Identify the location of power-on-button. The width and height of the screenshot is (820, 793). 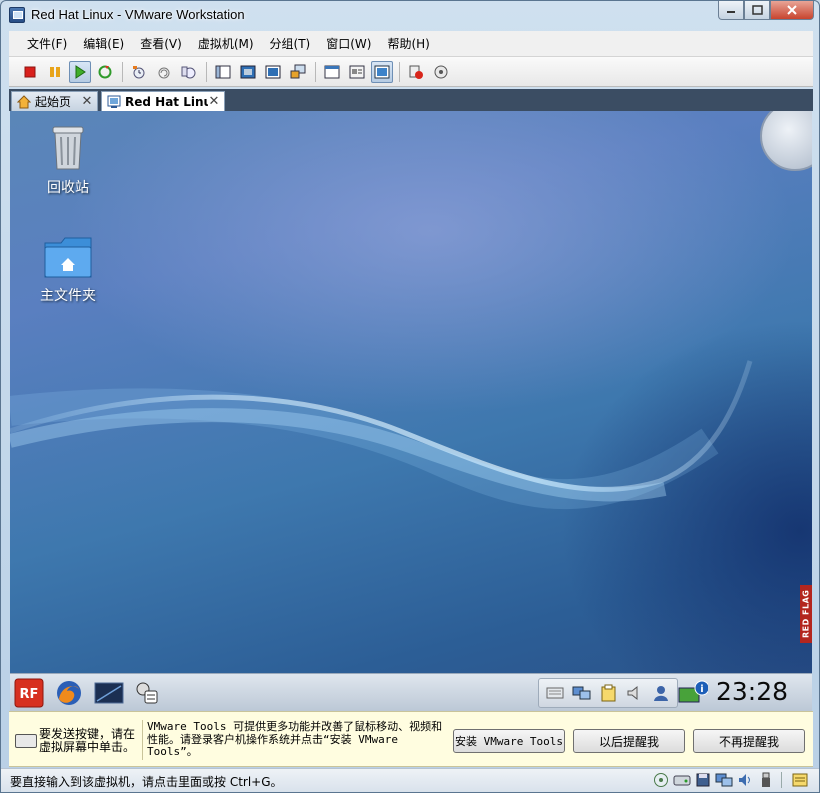
(80, 71).